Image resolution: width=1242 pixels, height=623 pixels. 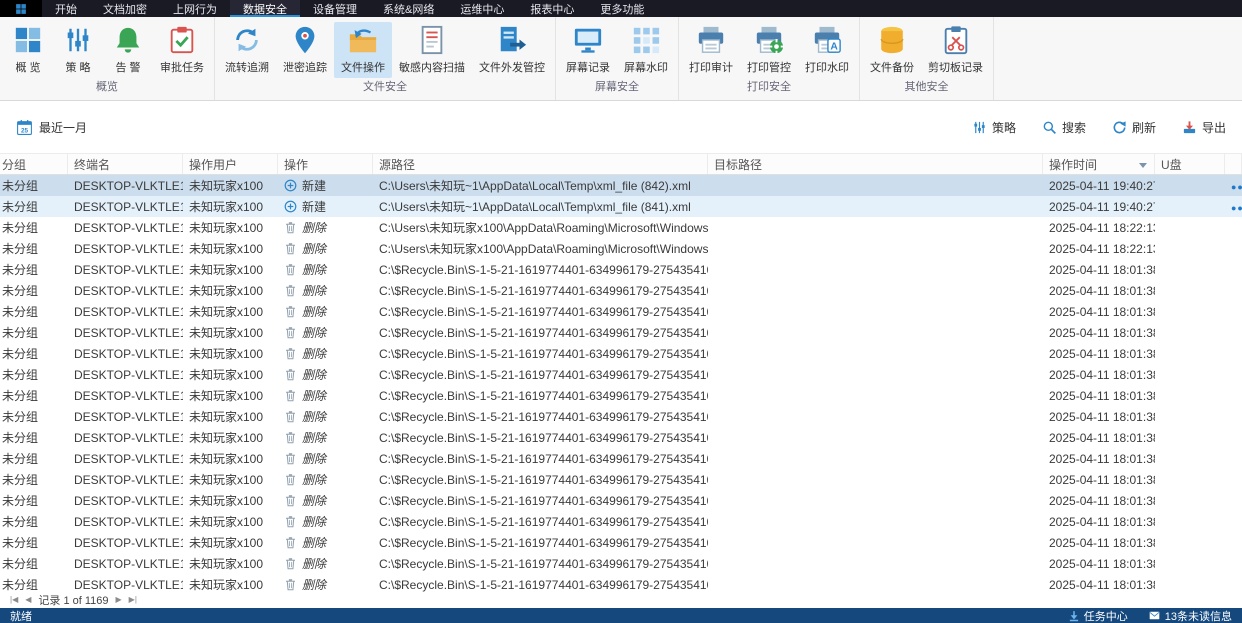 What do you see at coordinates (1099, 127) in the screenshot?
I see `toolbar-actions: 策略 搜索 刷新 导出` at bounding box center [1099, 127].